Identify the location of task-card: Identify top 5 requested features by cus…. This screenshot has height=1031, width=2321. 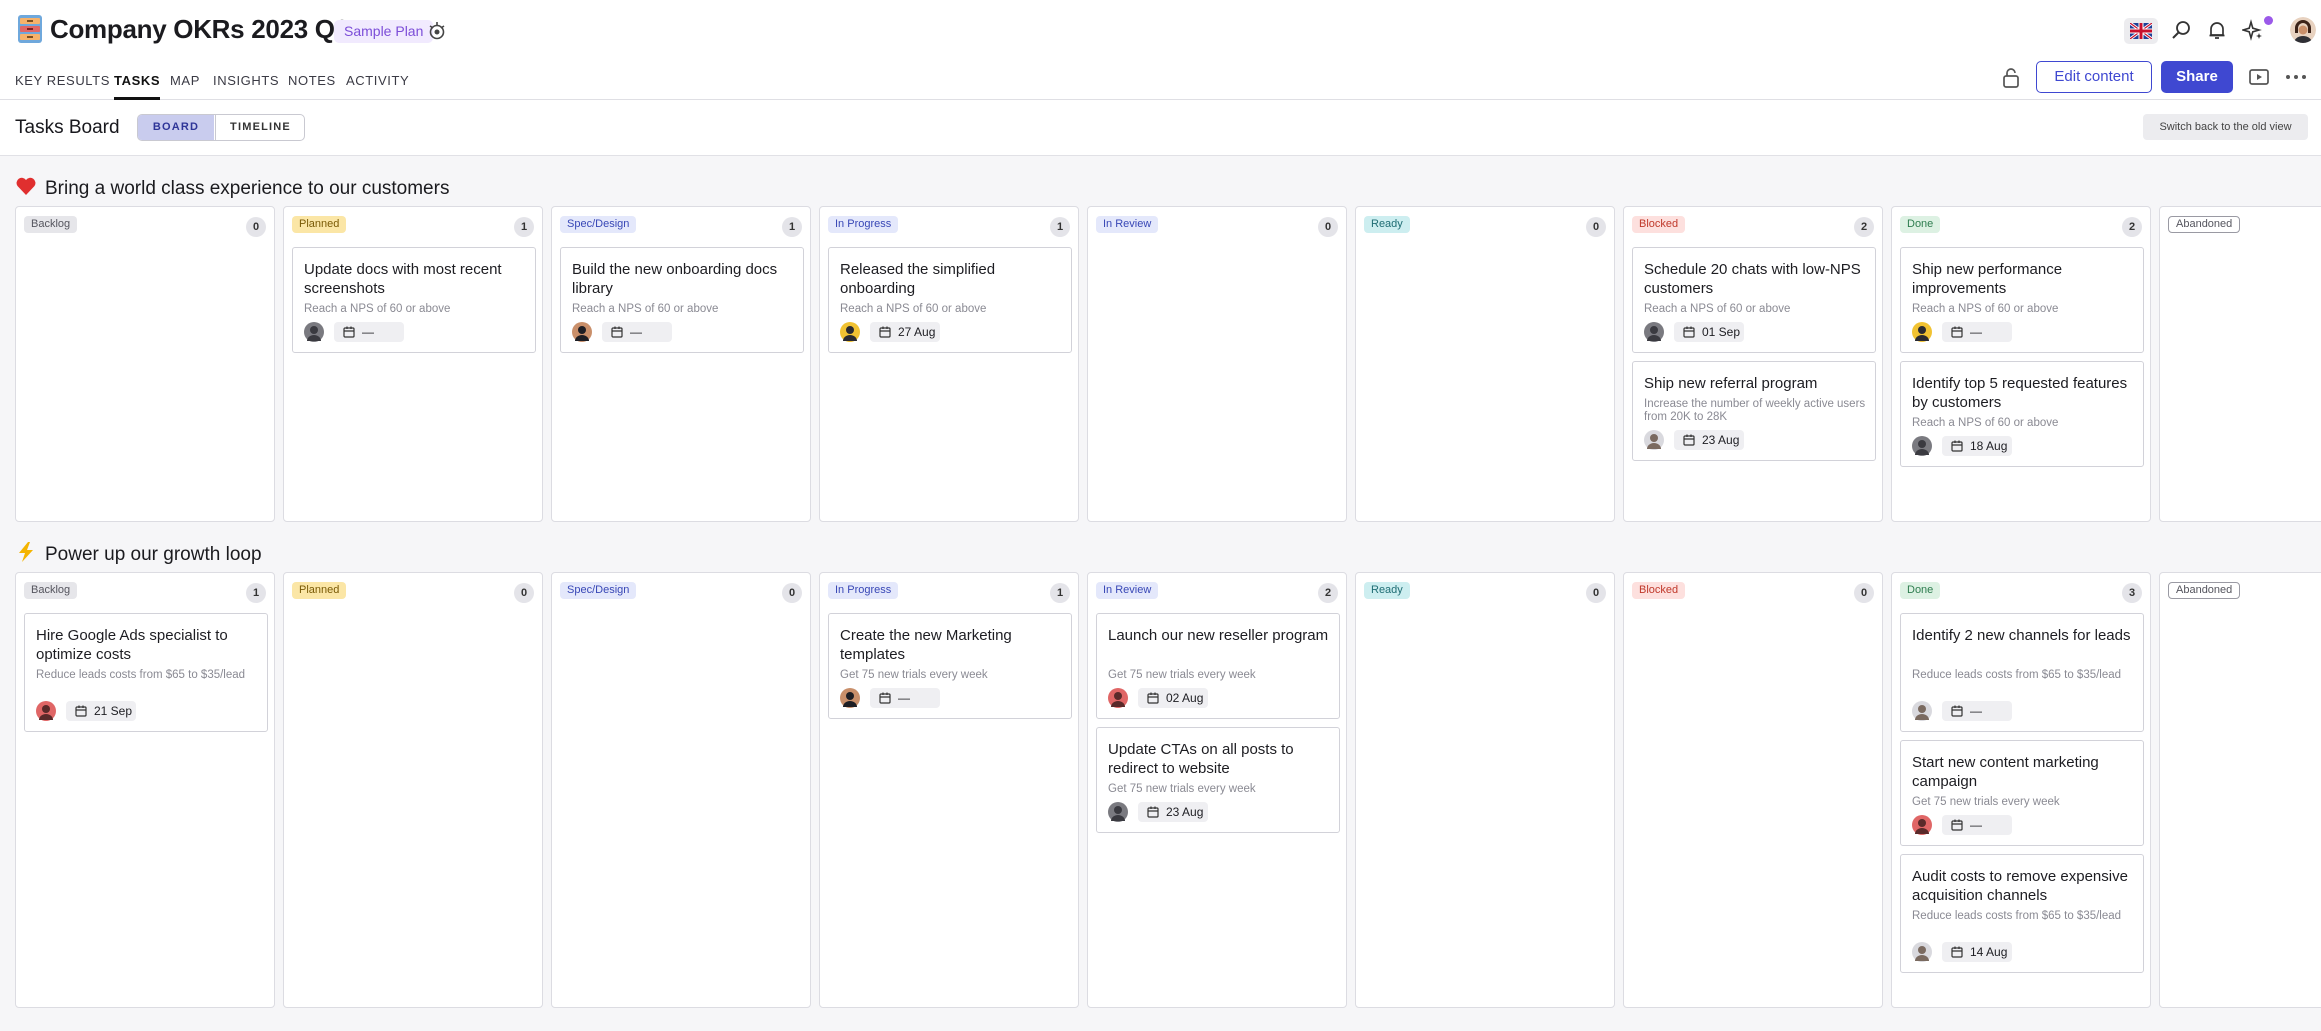
(2022, 414).